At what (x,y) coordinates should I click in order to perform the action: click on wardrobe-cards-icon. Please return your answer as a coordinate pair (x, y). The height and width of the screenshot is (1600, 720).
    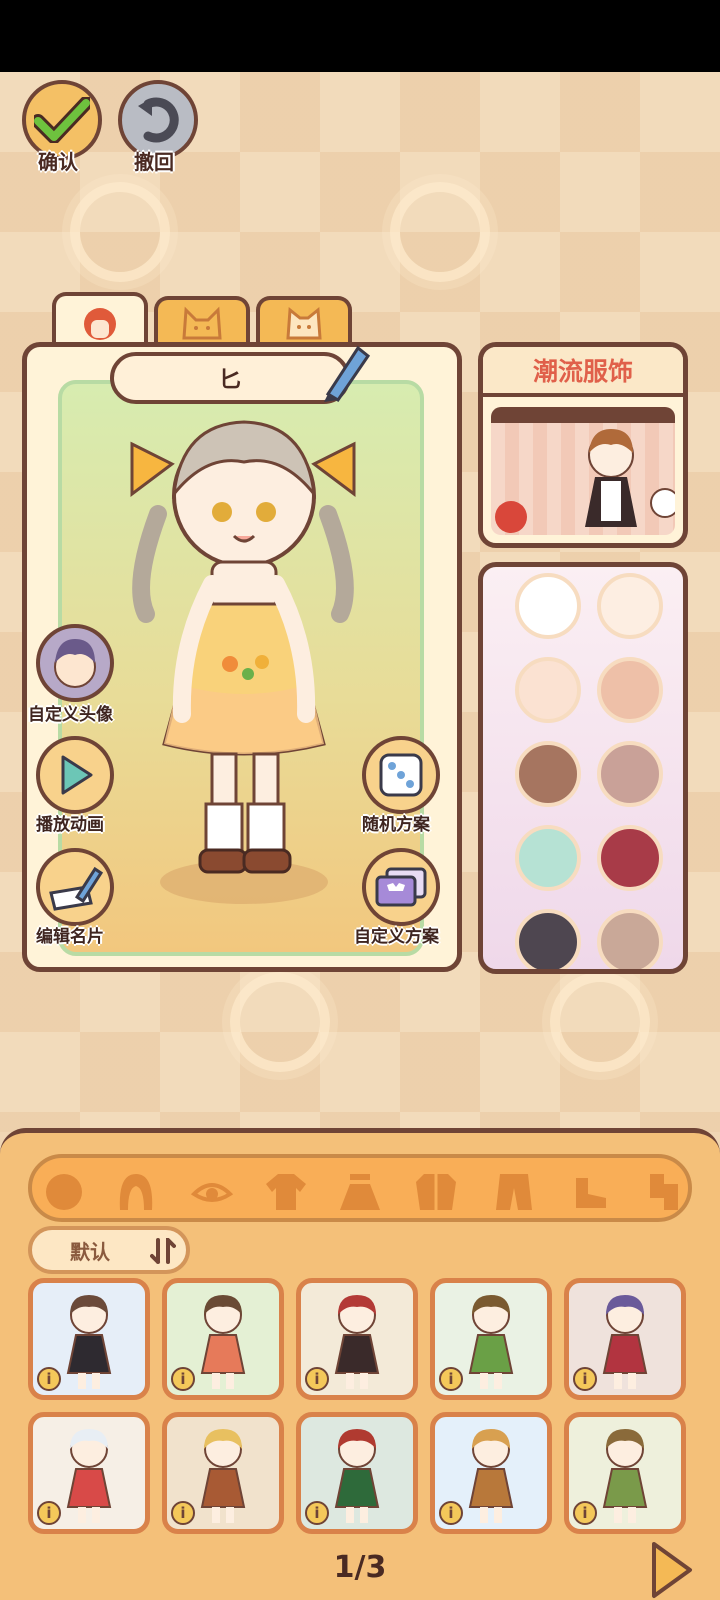
    Looking at the image, I should click on (401, 887).